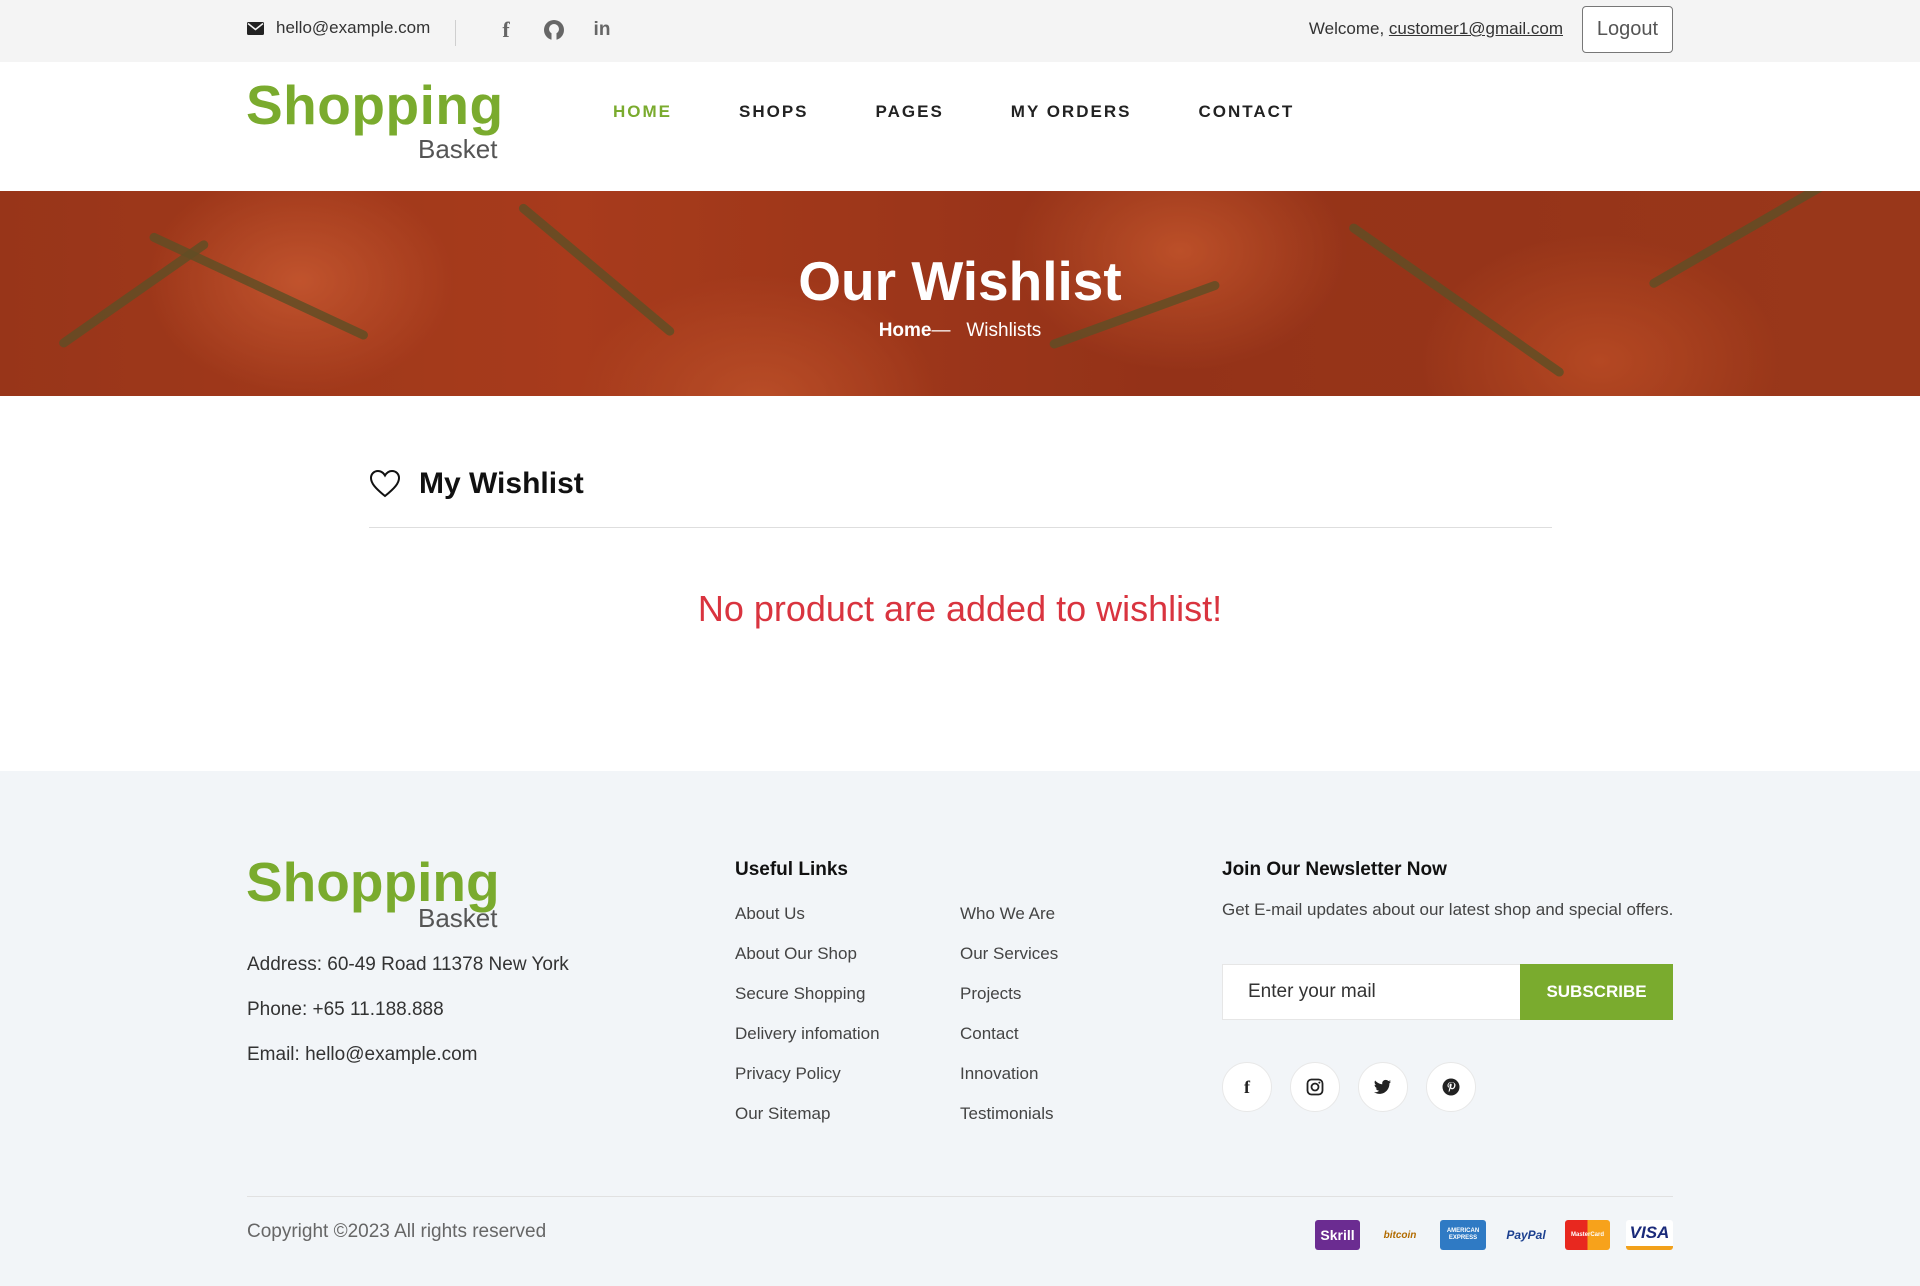  I want to click on wishlist-divider, so click(960, 527).